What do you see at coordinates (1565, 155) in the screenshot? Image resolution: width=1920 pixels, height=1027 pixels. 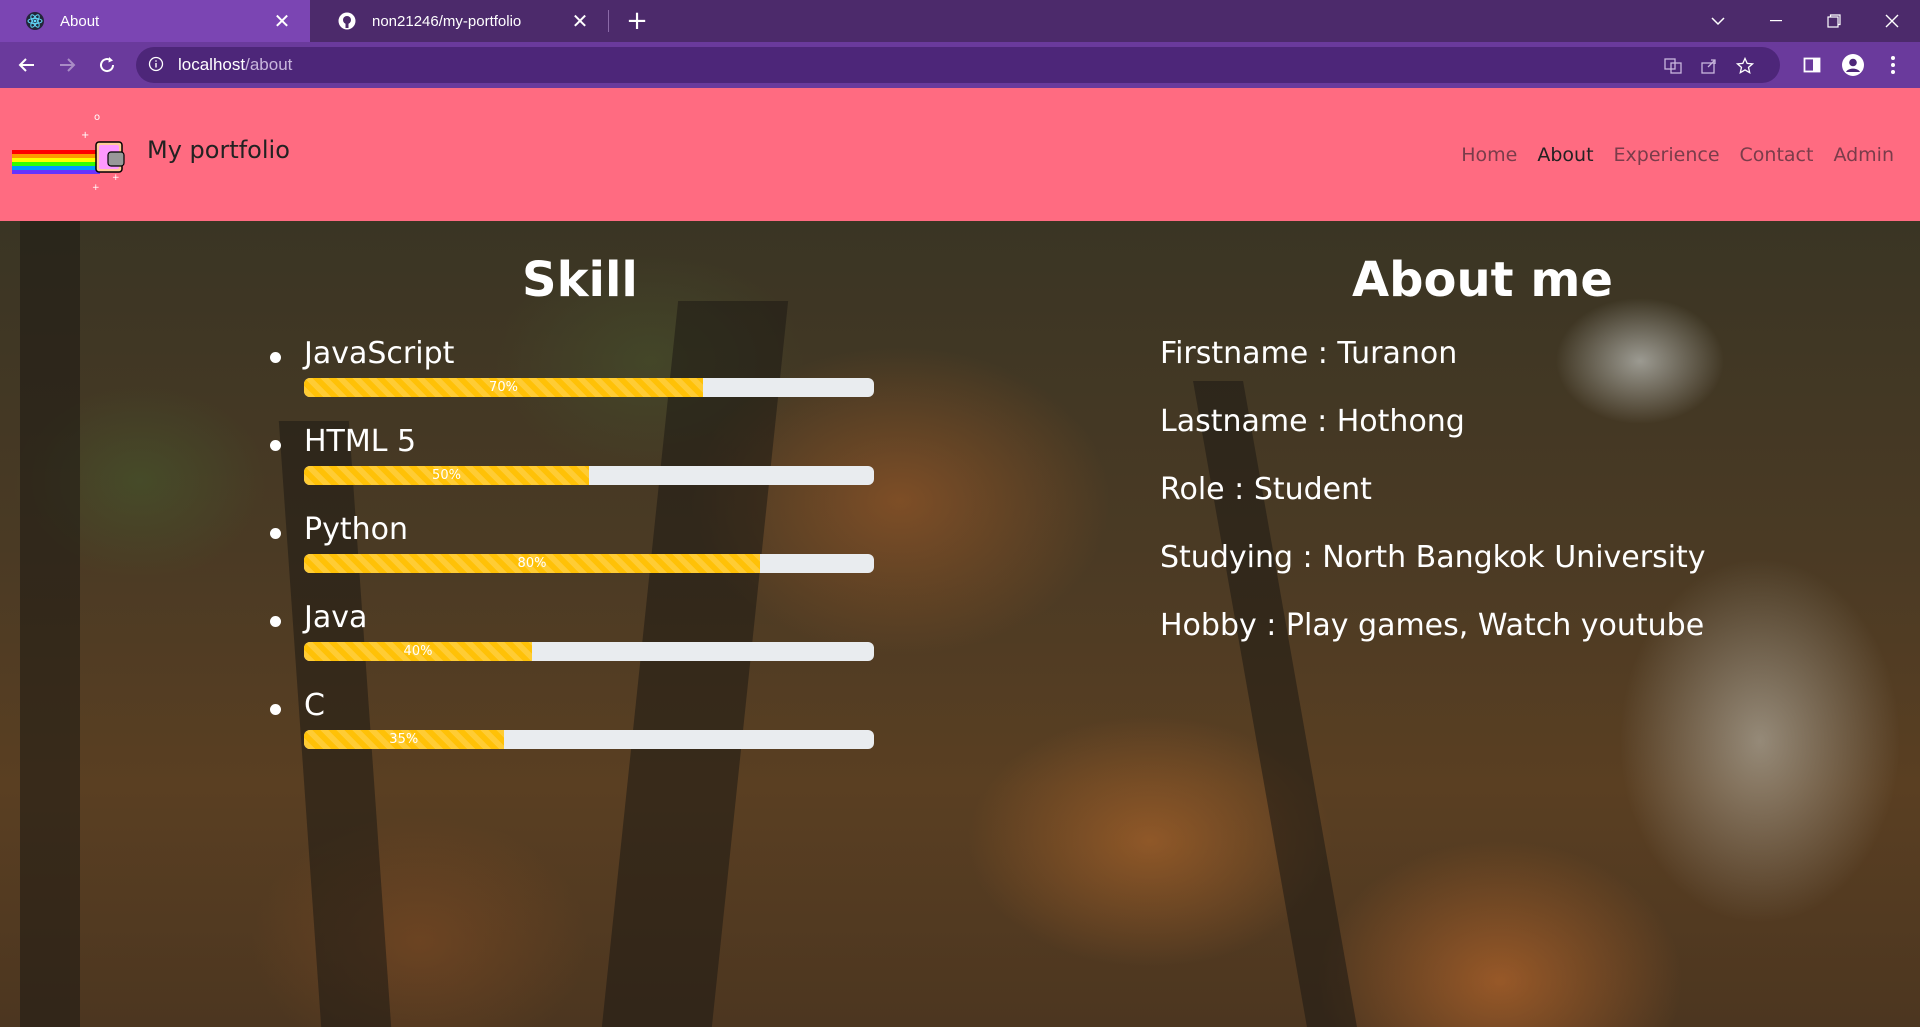 I see `nav-about: About` at bounding box center [1565, 155].